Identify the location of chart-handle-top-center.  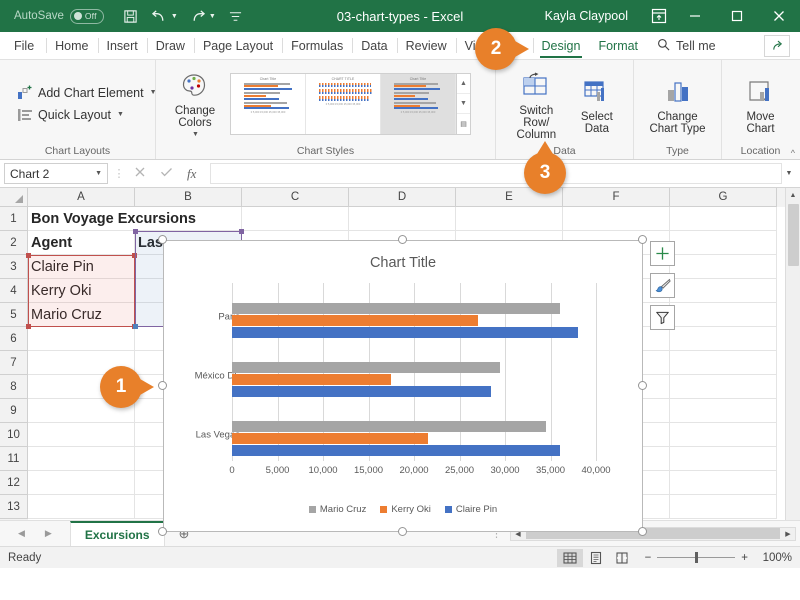
(402, 239).